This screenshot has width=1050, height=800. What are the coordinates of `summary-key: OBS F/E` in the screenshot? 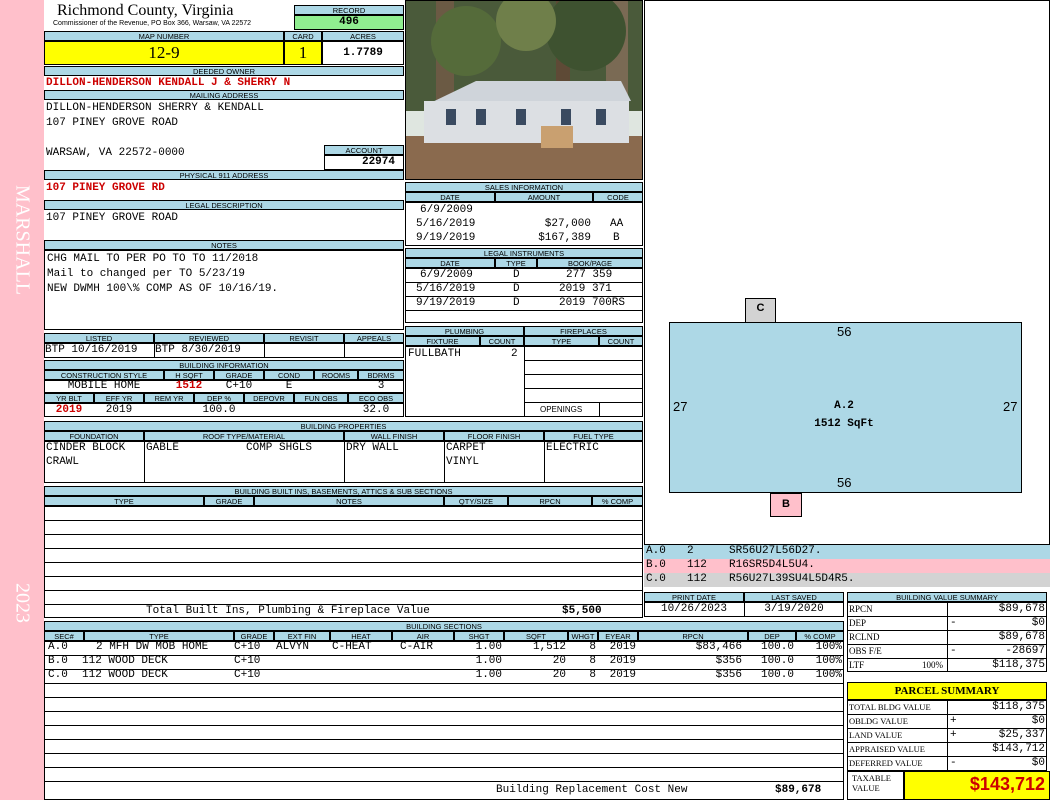 It's located at (865, 651).